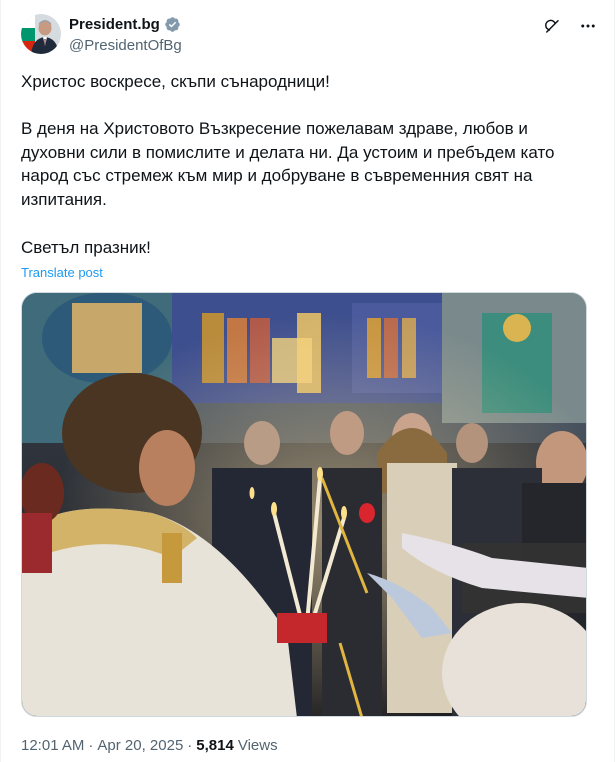  Describe the element at coordinates (552, 26) in the screenshot. I see `grok-icon` at that location.